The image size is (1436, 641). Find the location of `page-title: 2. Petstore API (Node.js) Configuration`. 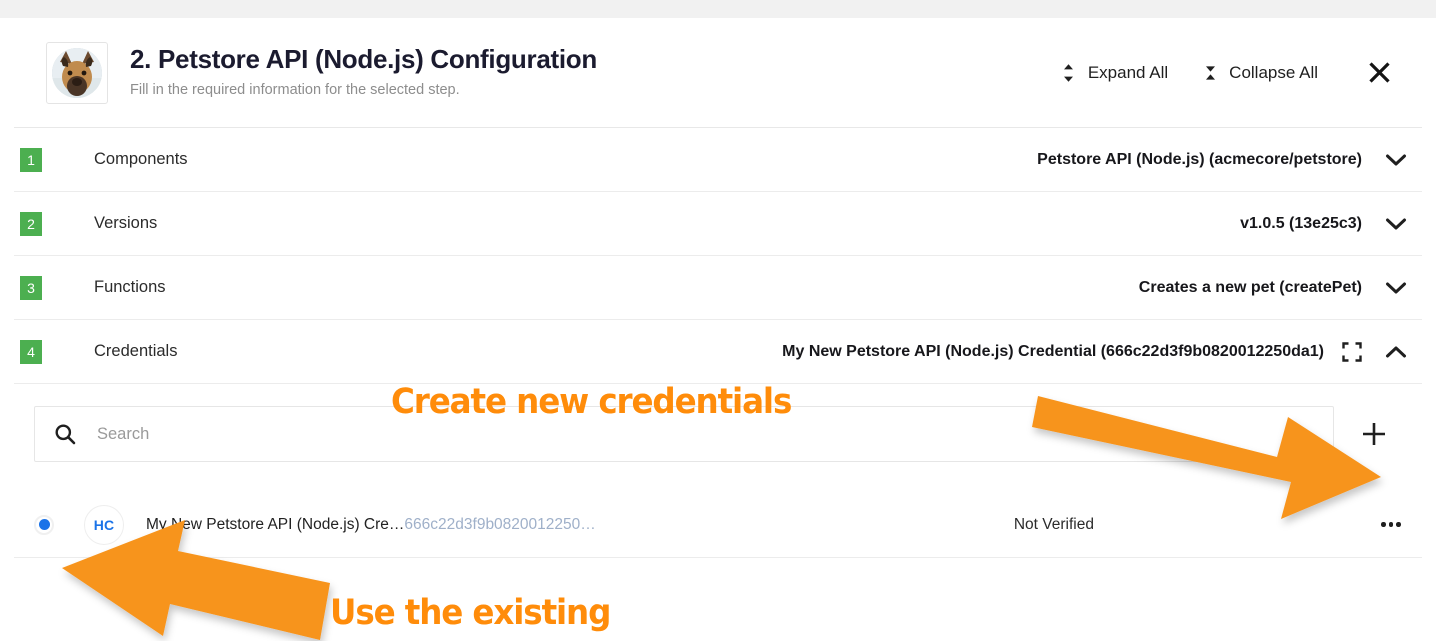

page-title: 2. Petstore API (Node.js) Configuration is located at coordinates (363, 59).